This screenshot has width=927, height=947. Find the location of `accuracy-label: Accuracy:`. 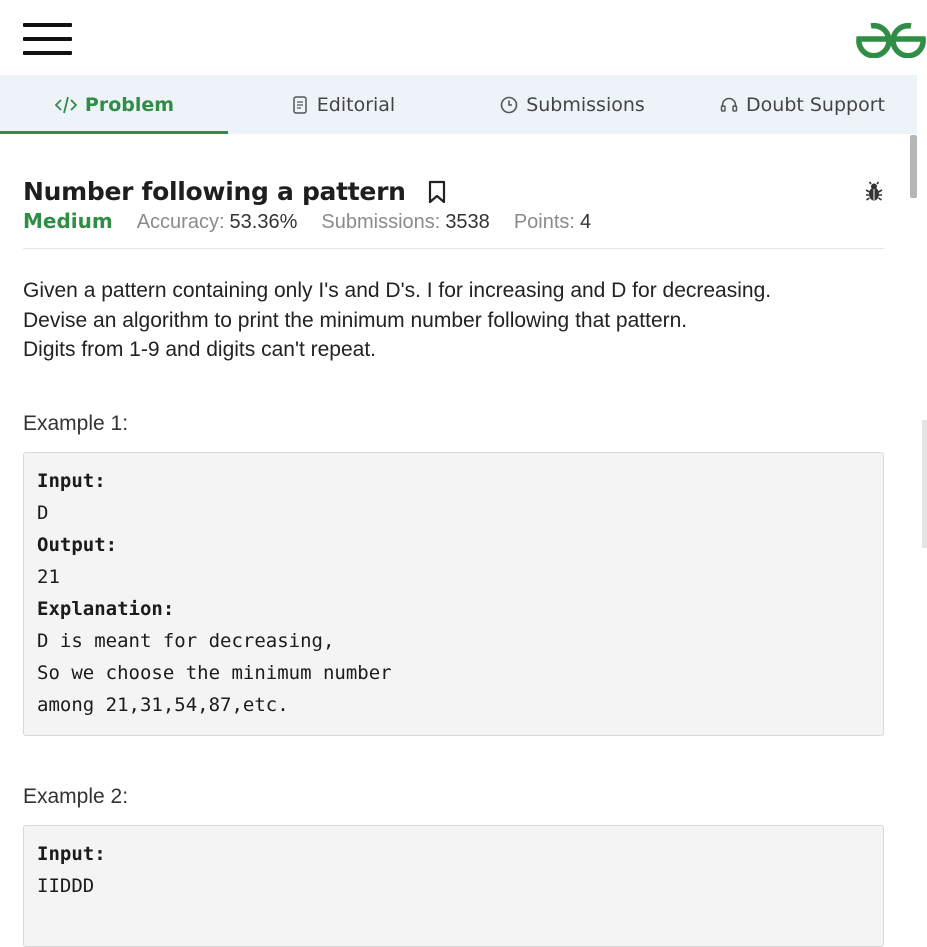

accuracy-label: Accuracy: is located at coordinates (180, 222).